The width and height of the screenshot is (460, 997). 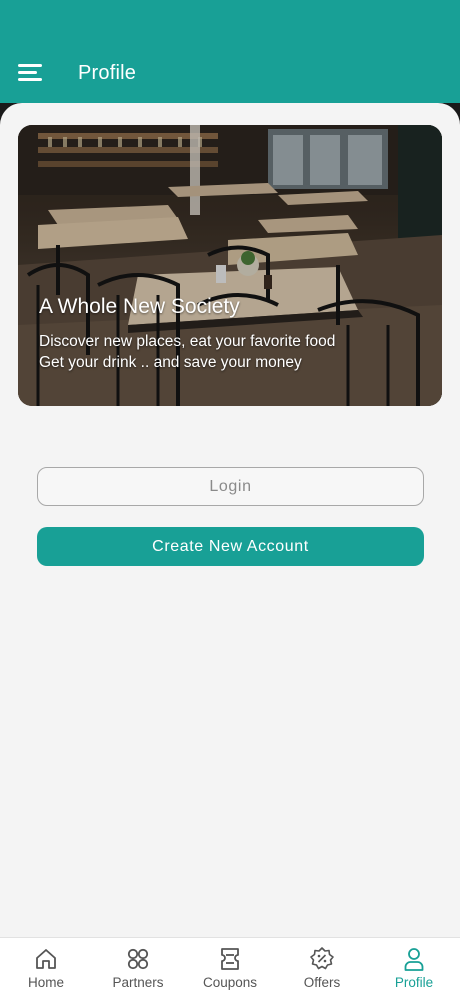 I want to click on home-icon, so click(x=46, y=959).